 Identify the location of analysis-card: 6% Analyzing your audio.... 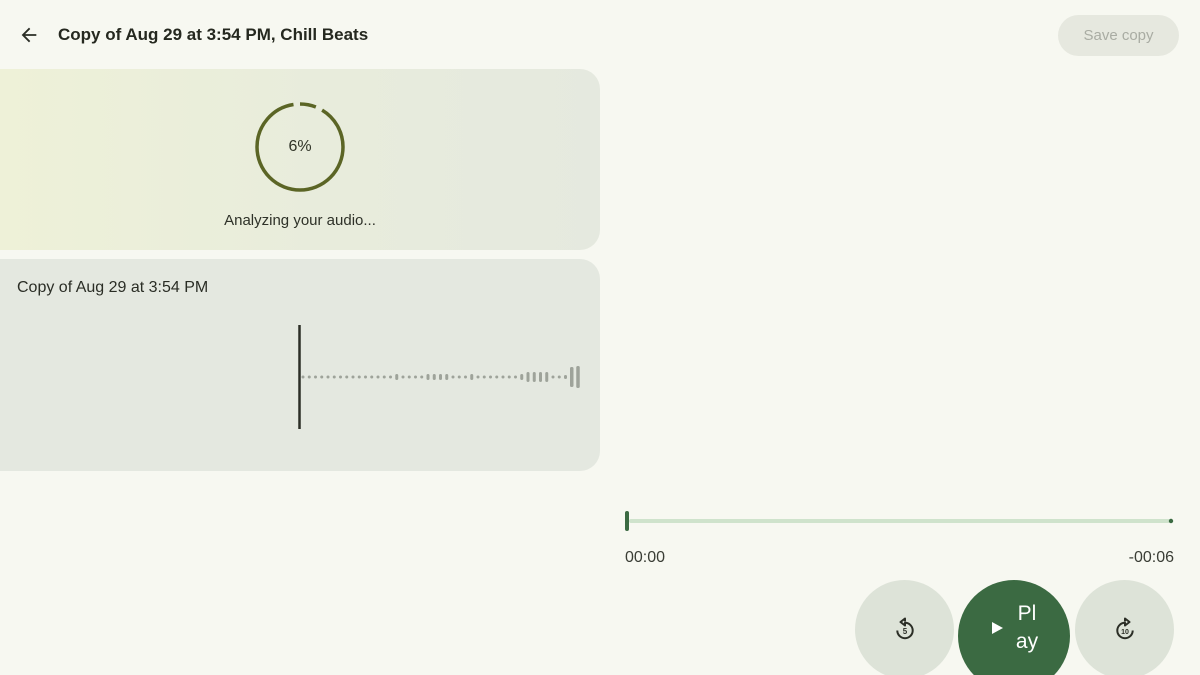
(300, 159).